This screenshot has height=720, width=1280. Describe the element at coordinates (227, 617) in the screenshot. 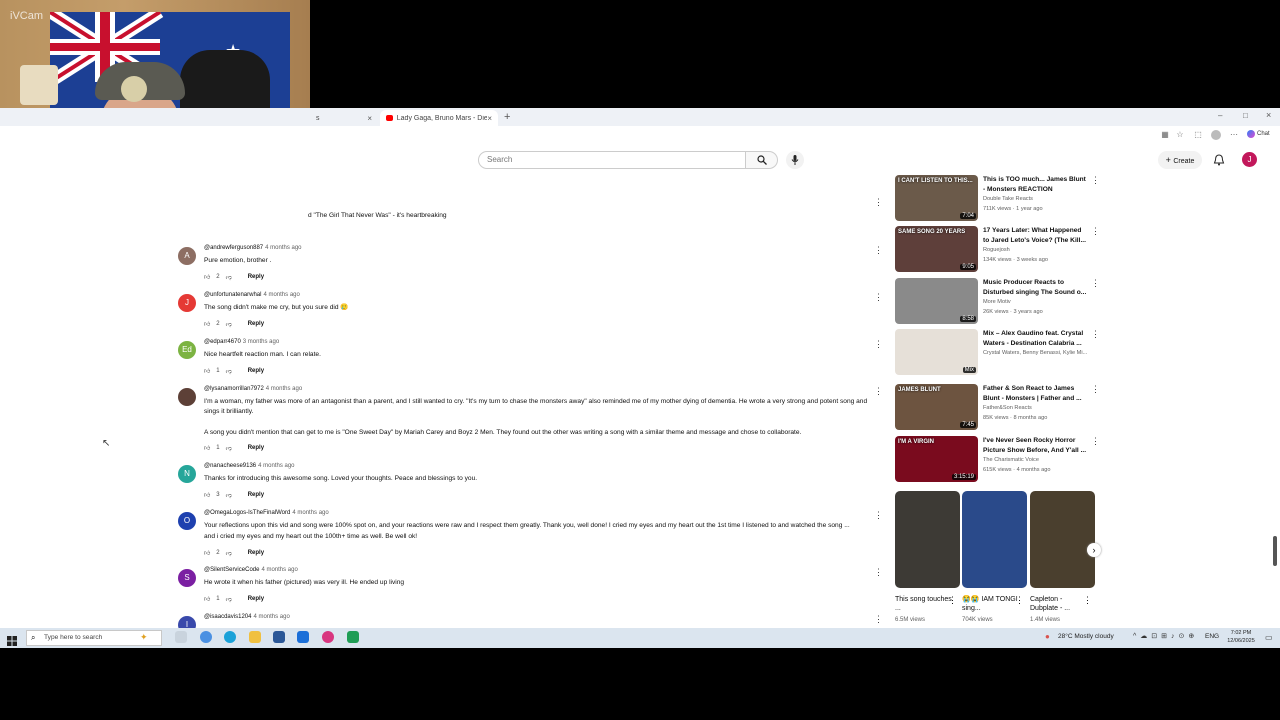

I see `comment-author: @isaacdavis1204` at that location.